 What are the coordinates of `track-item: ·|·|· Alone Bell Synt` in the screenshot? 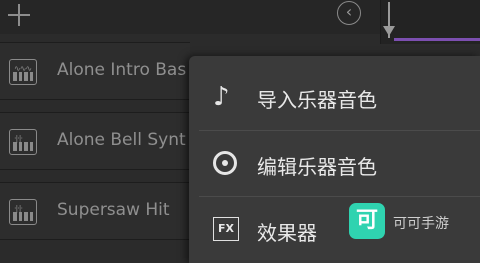 It's located at (95, 141).